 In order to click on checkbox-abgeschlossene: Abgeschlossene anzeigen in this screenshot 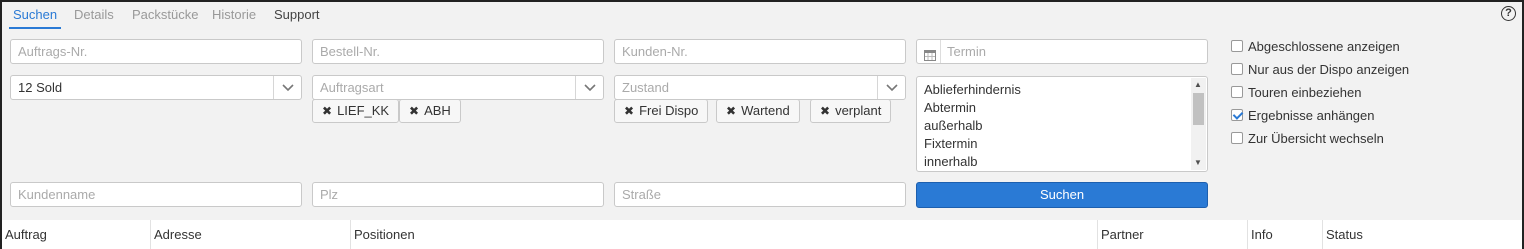, I will do `click(1315, 46)`.